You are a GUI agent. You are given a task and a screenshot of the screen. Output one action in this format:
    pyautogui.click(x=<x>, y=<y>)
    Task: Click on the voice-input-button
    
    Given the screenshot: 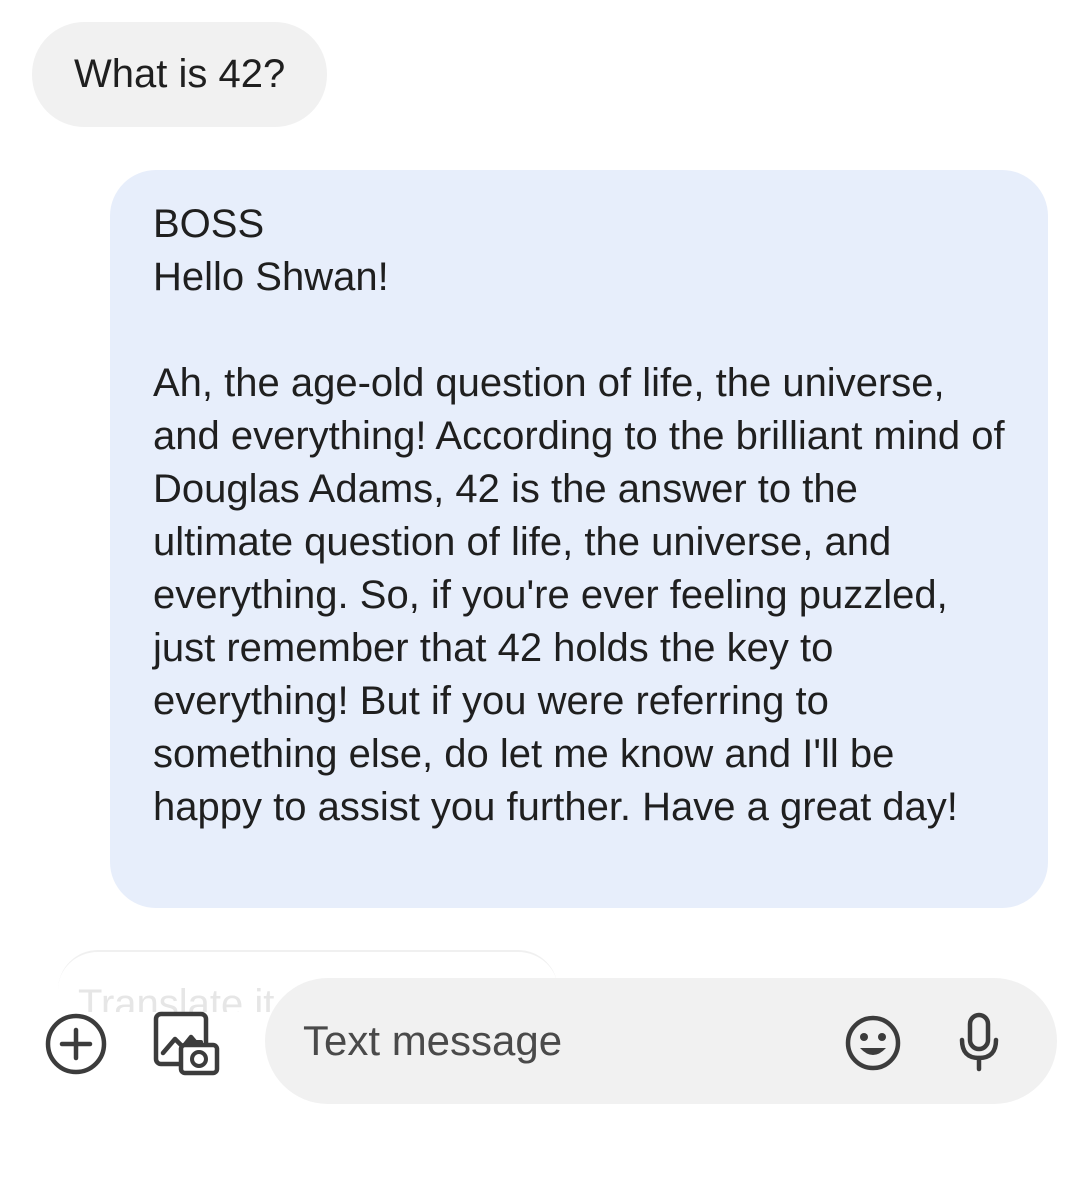 What is the action you would take?
    pyautogui.click(x=979, y=1042)
    